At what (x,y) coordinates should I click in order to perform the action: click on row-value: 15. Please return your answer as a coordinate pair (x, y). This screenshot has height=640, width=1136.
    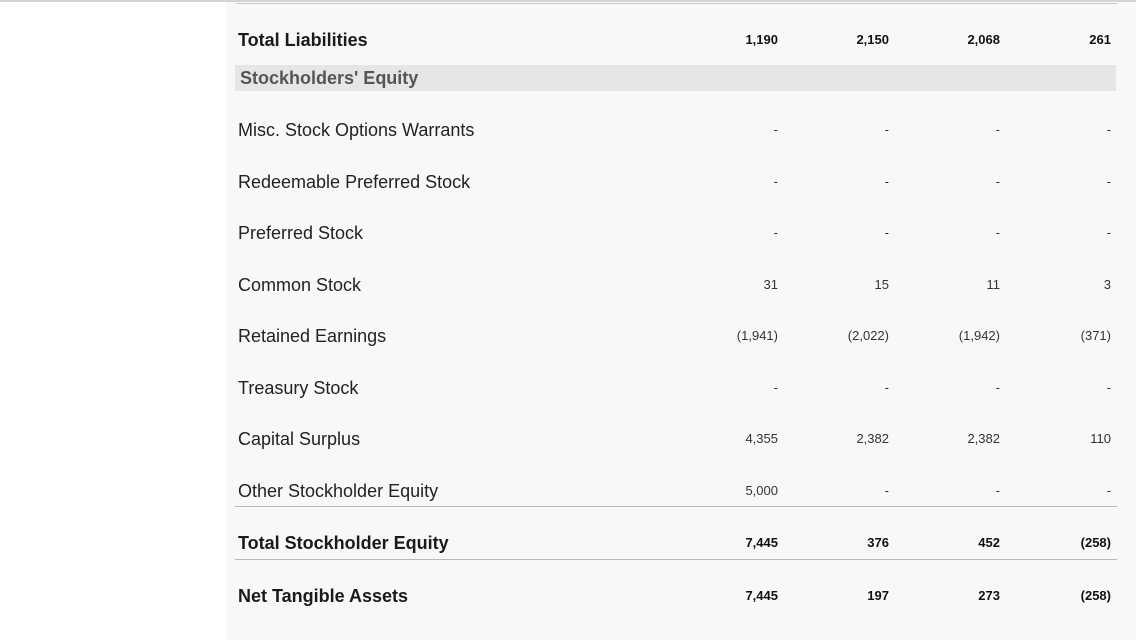
    Looking at the image, I should click on (881, 284).